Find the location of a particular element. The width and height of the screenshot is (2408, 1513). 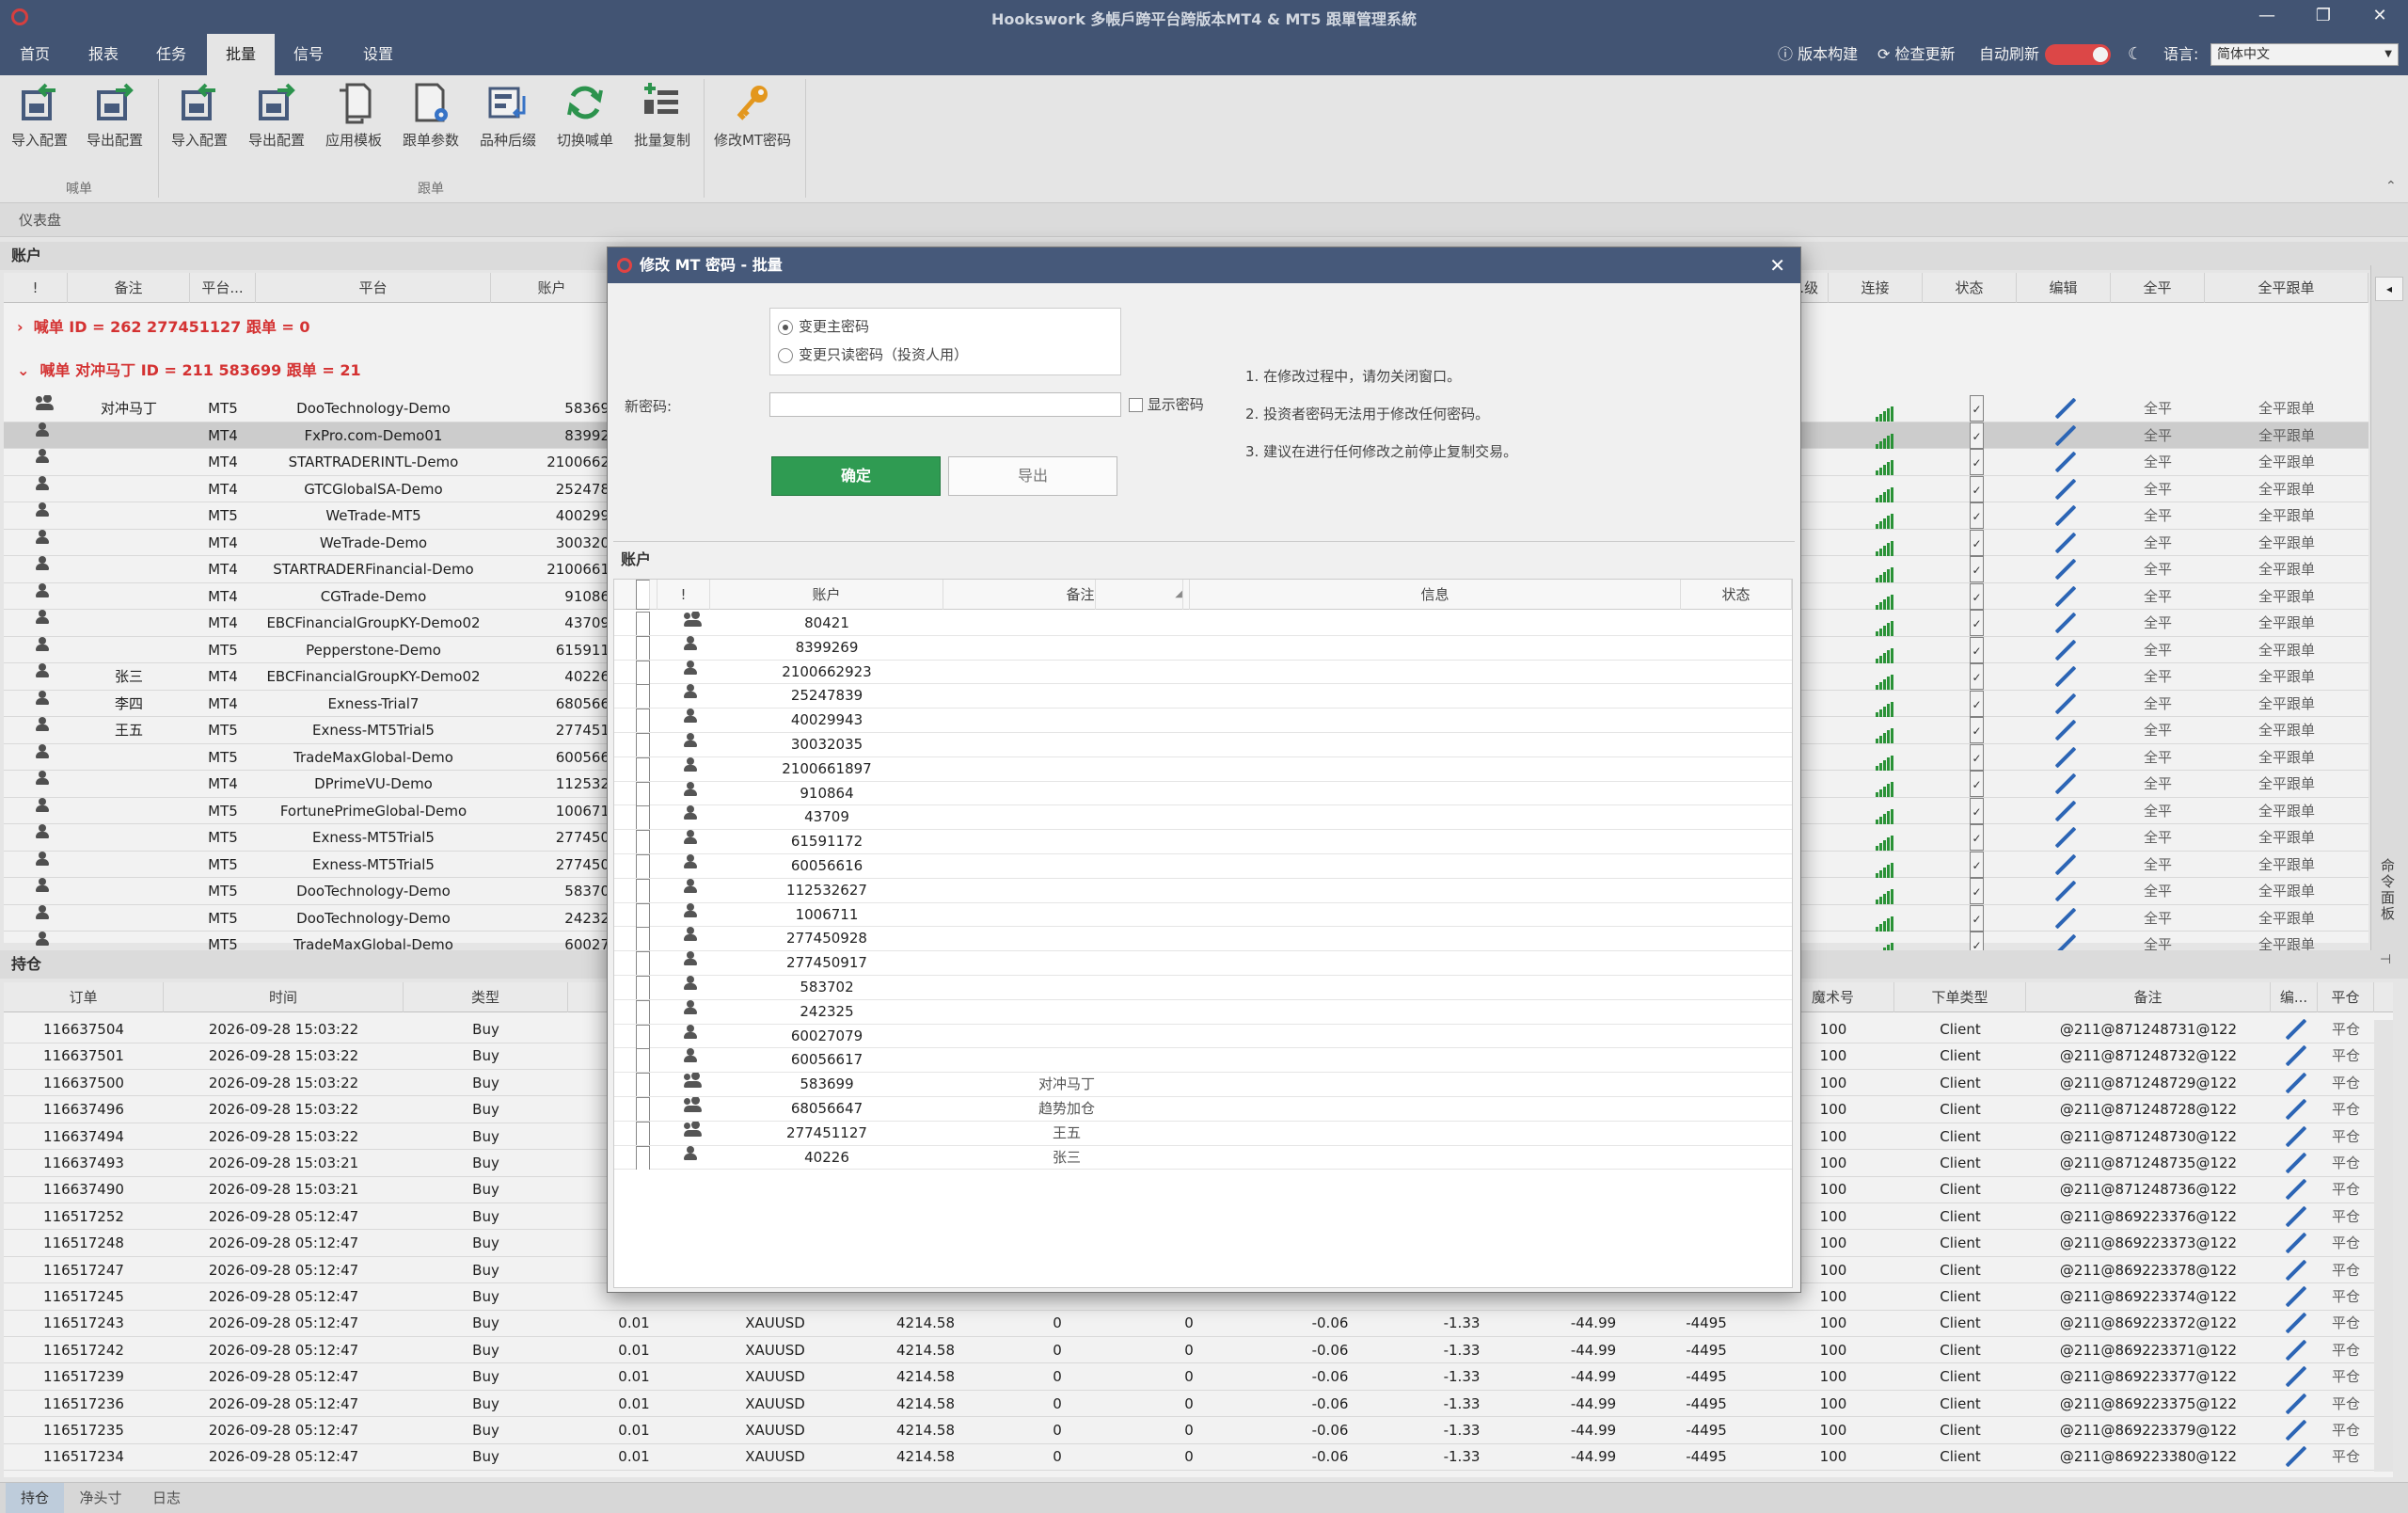

account-cell: 43709 is located at coordinates (827, 817).